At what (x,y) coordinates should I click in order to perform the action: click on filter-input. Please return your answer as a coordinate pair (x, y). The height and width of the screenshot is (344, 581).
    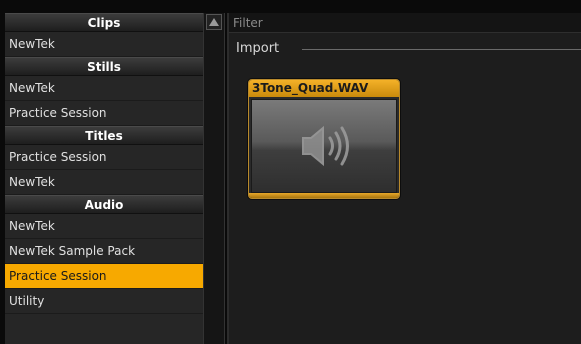
    Looking at the image, I should click on (403, 23).